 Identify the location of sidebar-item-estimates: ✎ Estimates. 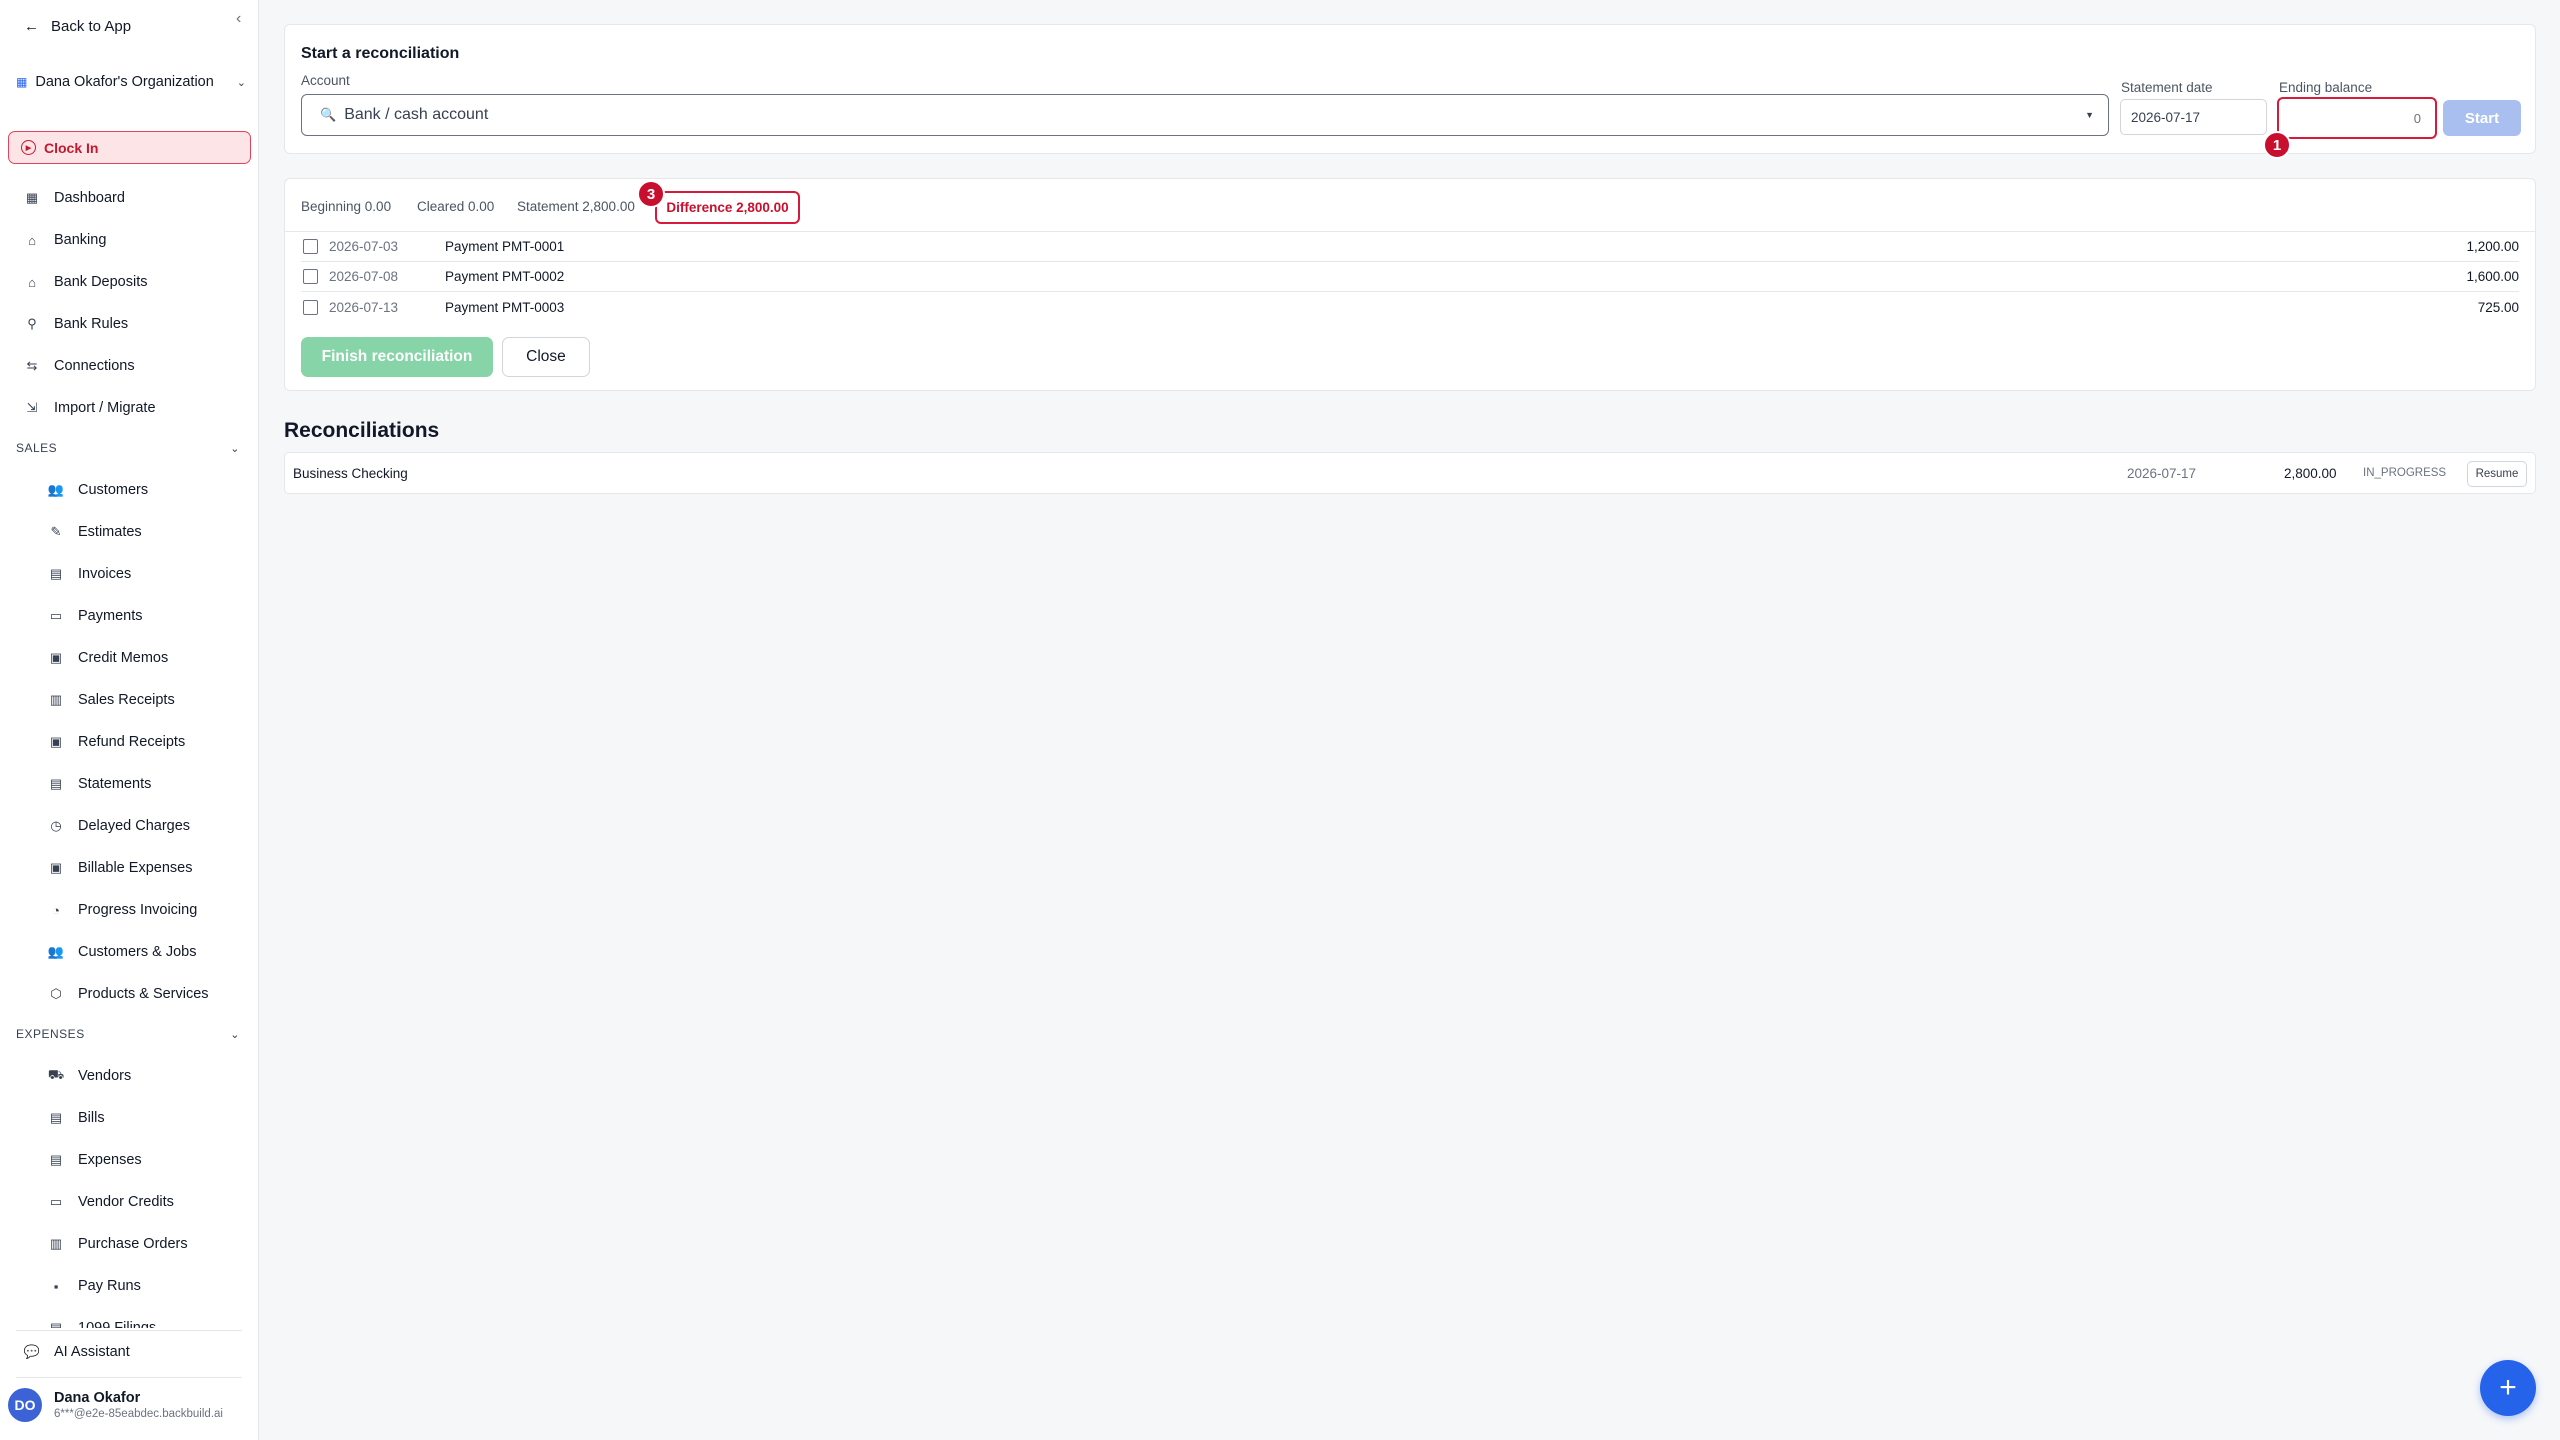
(95, 532).